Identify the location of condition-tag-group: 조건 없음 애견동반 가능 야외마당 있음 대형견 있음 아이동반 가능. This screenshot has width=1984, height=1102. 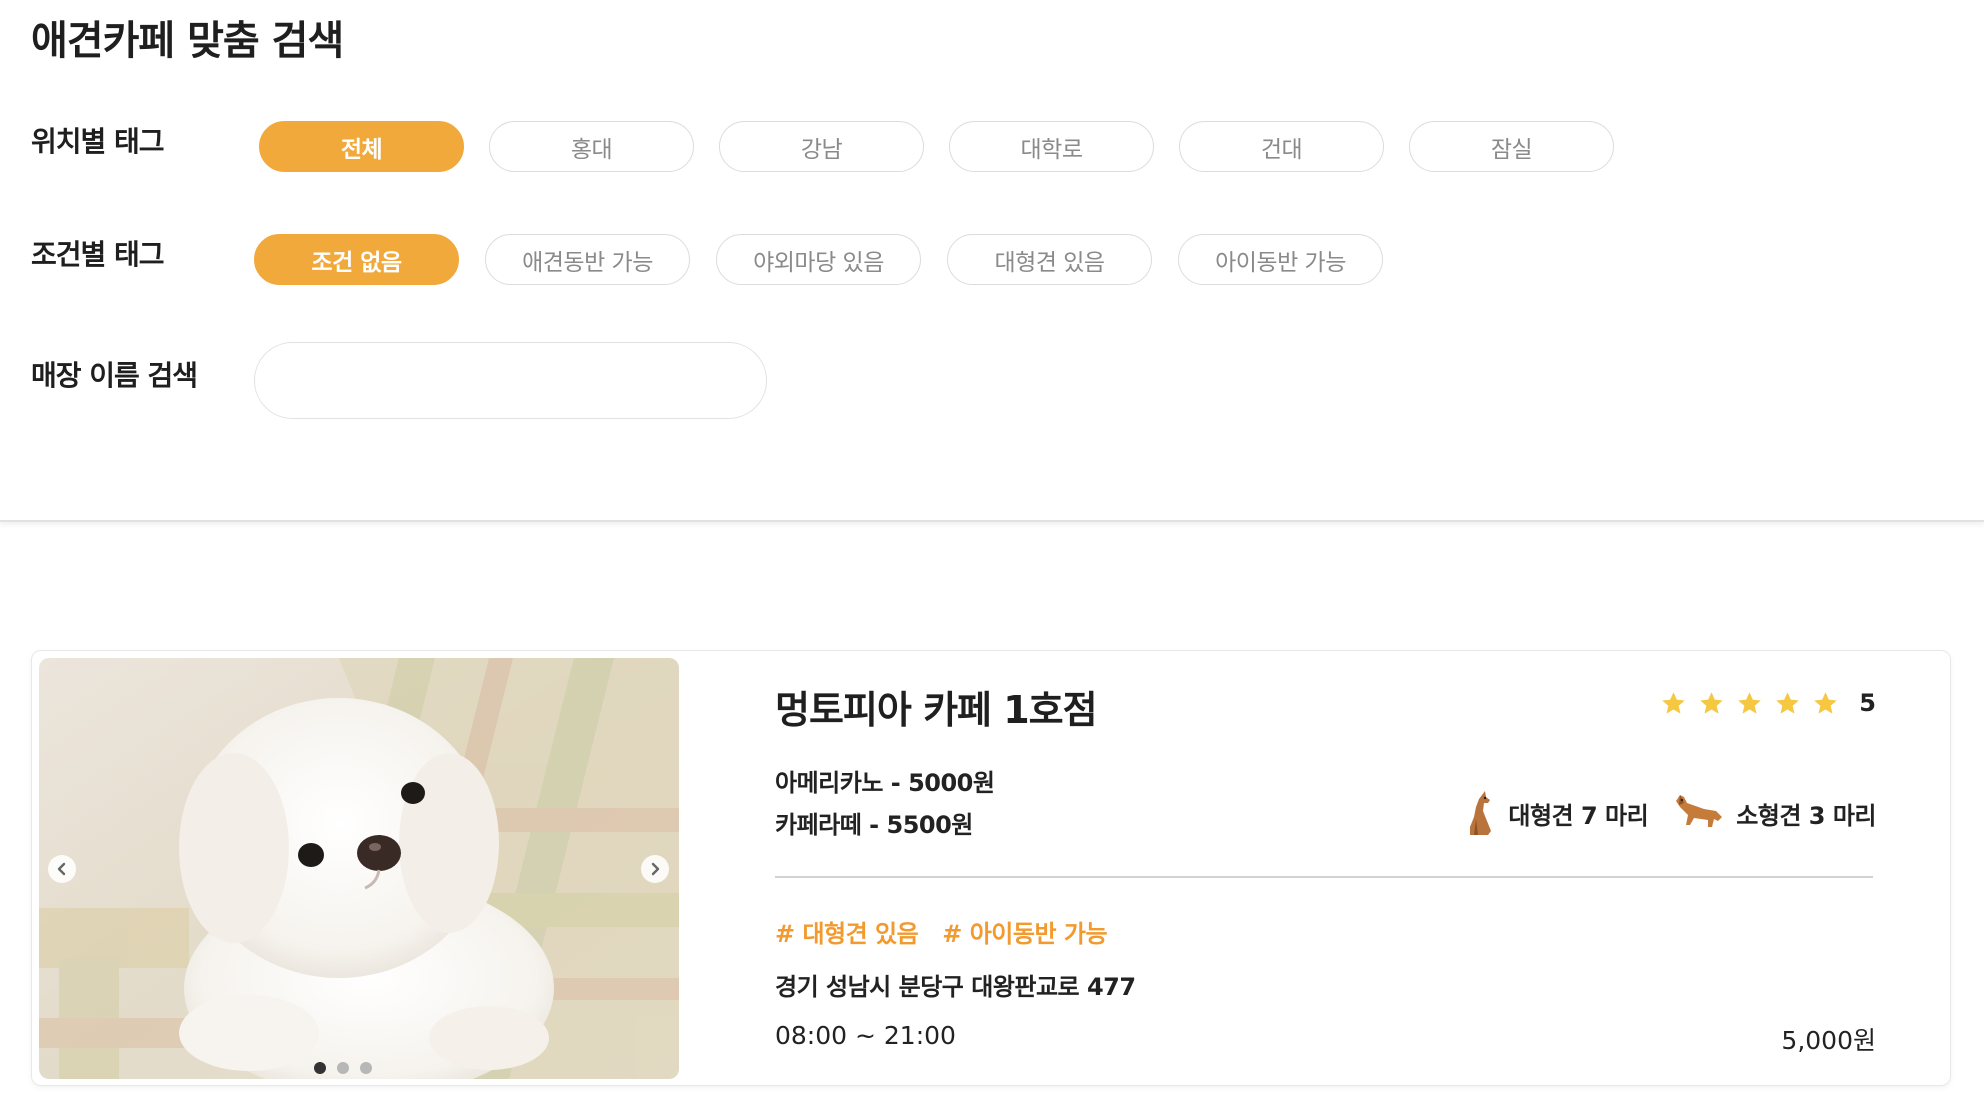
(831, 259).